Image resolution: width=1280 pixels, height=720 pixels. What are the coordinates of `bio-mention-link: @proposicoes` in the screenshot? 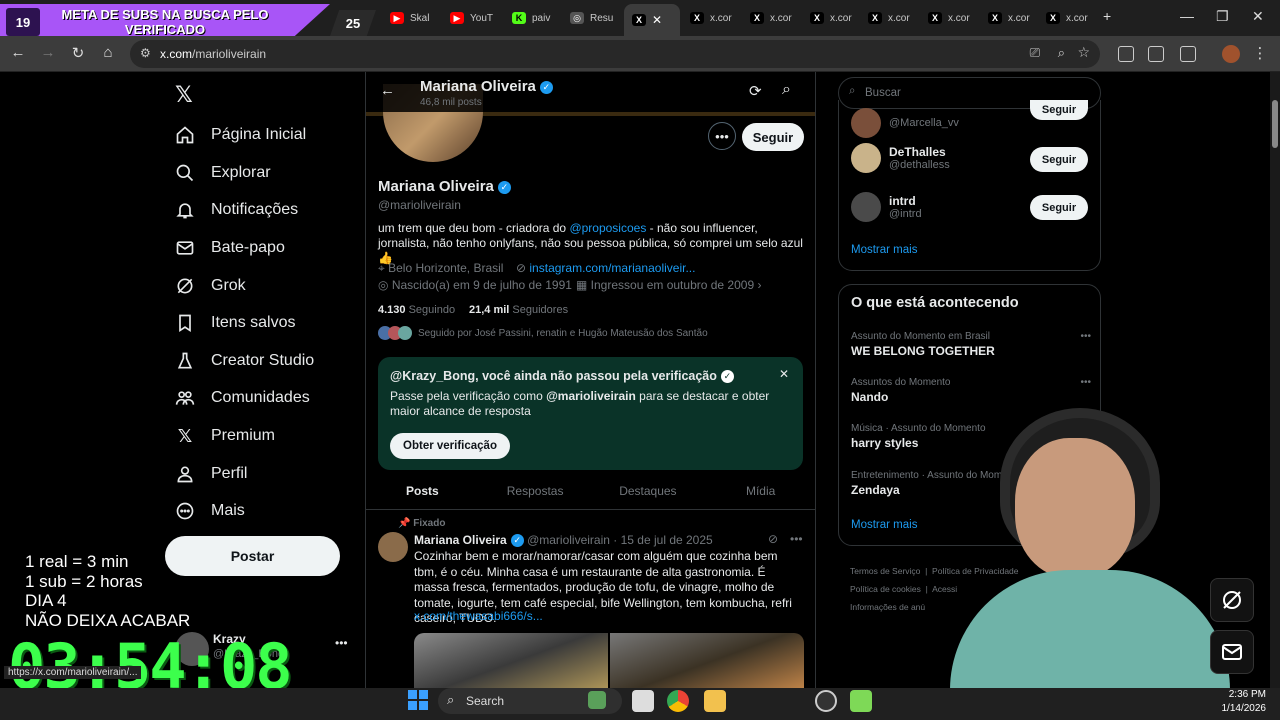 It's located at (607, 228).